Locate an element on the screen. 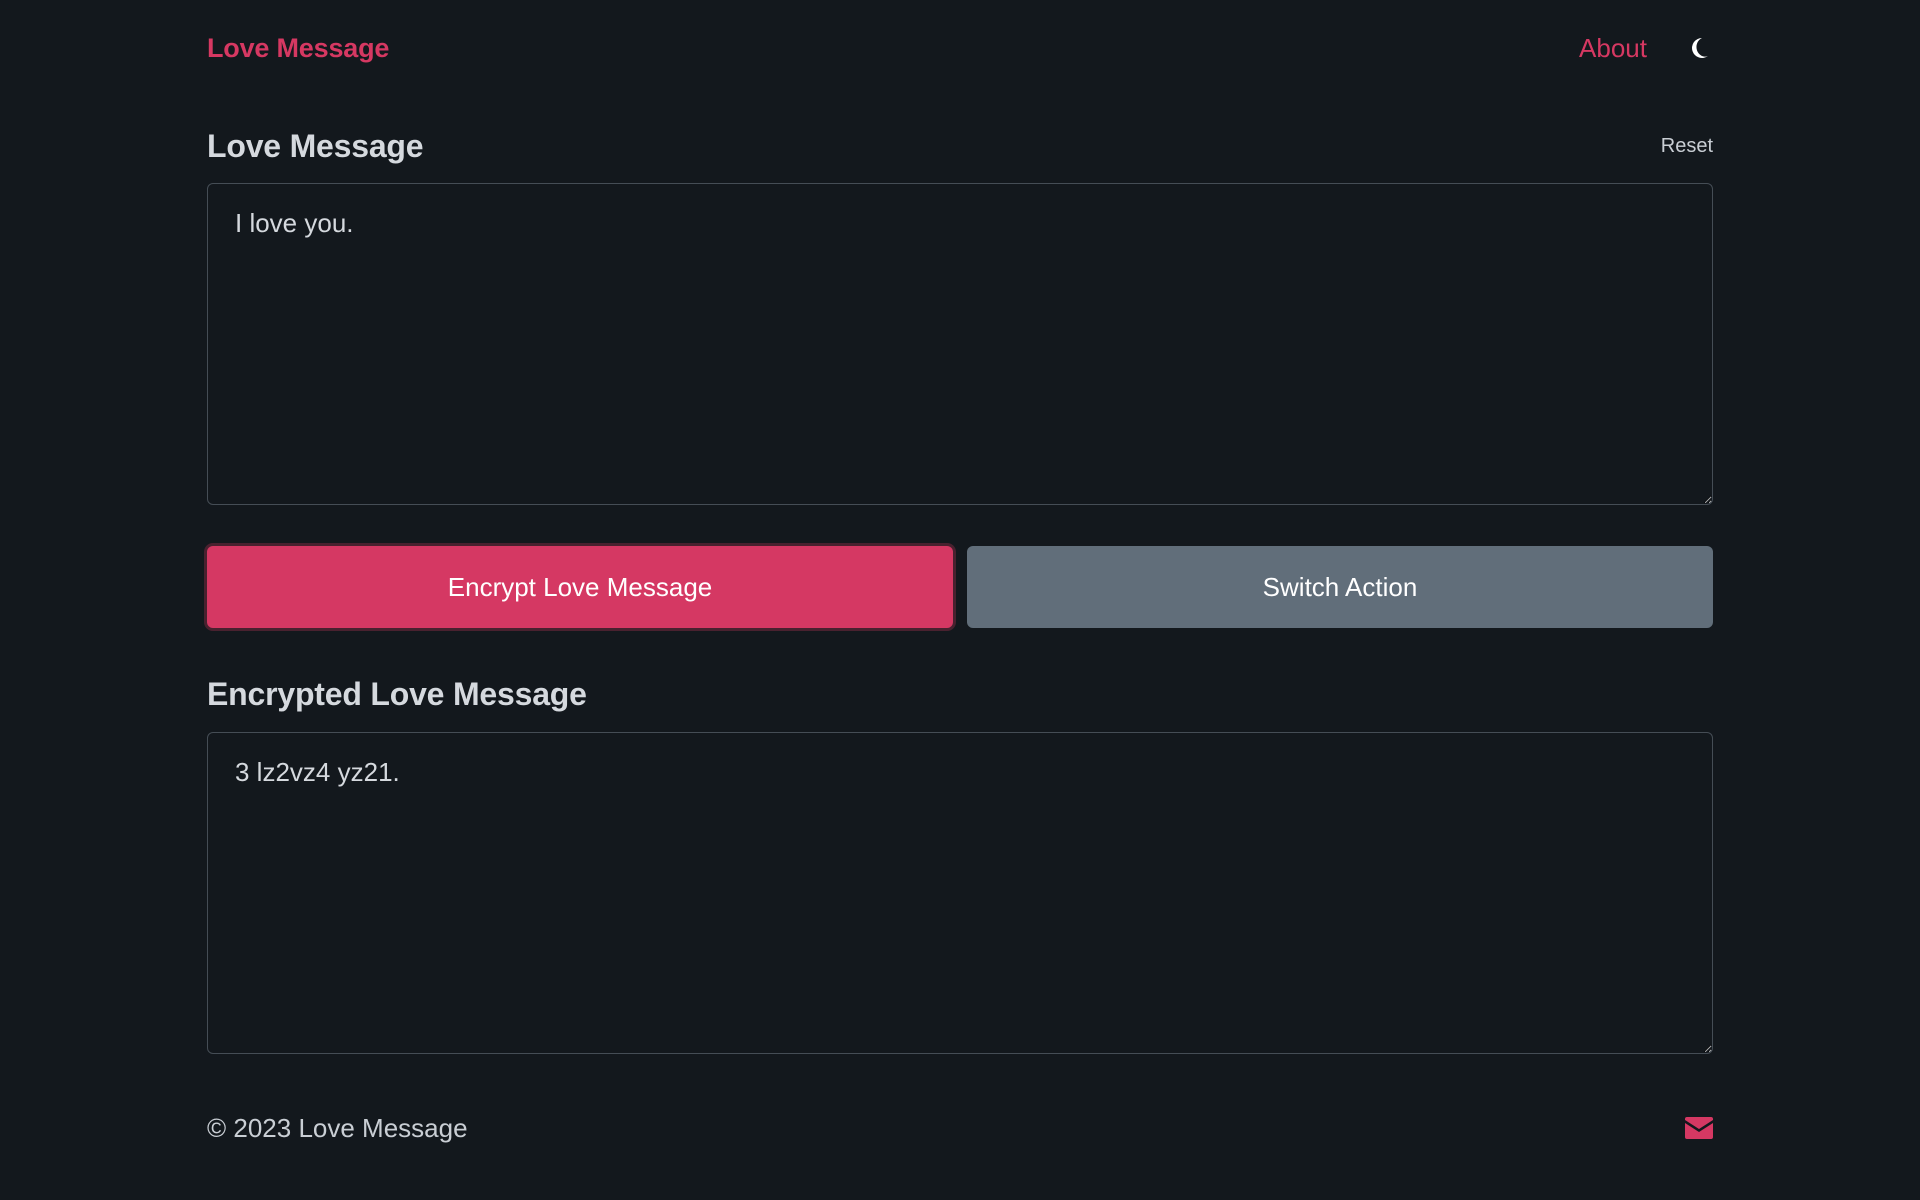 This screenshot has height=1200, width=1920. theme-toggle-button is located at coordinates (1699, 48).